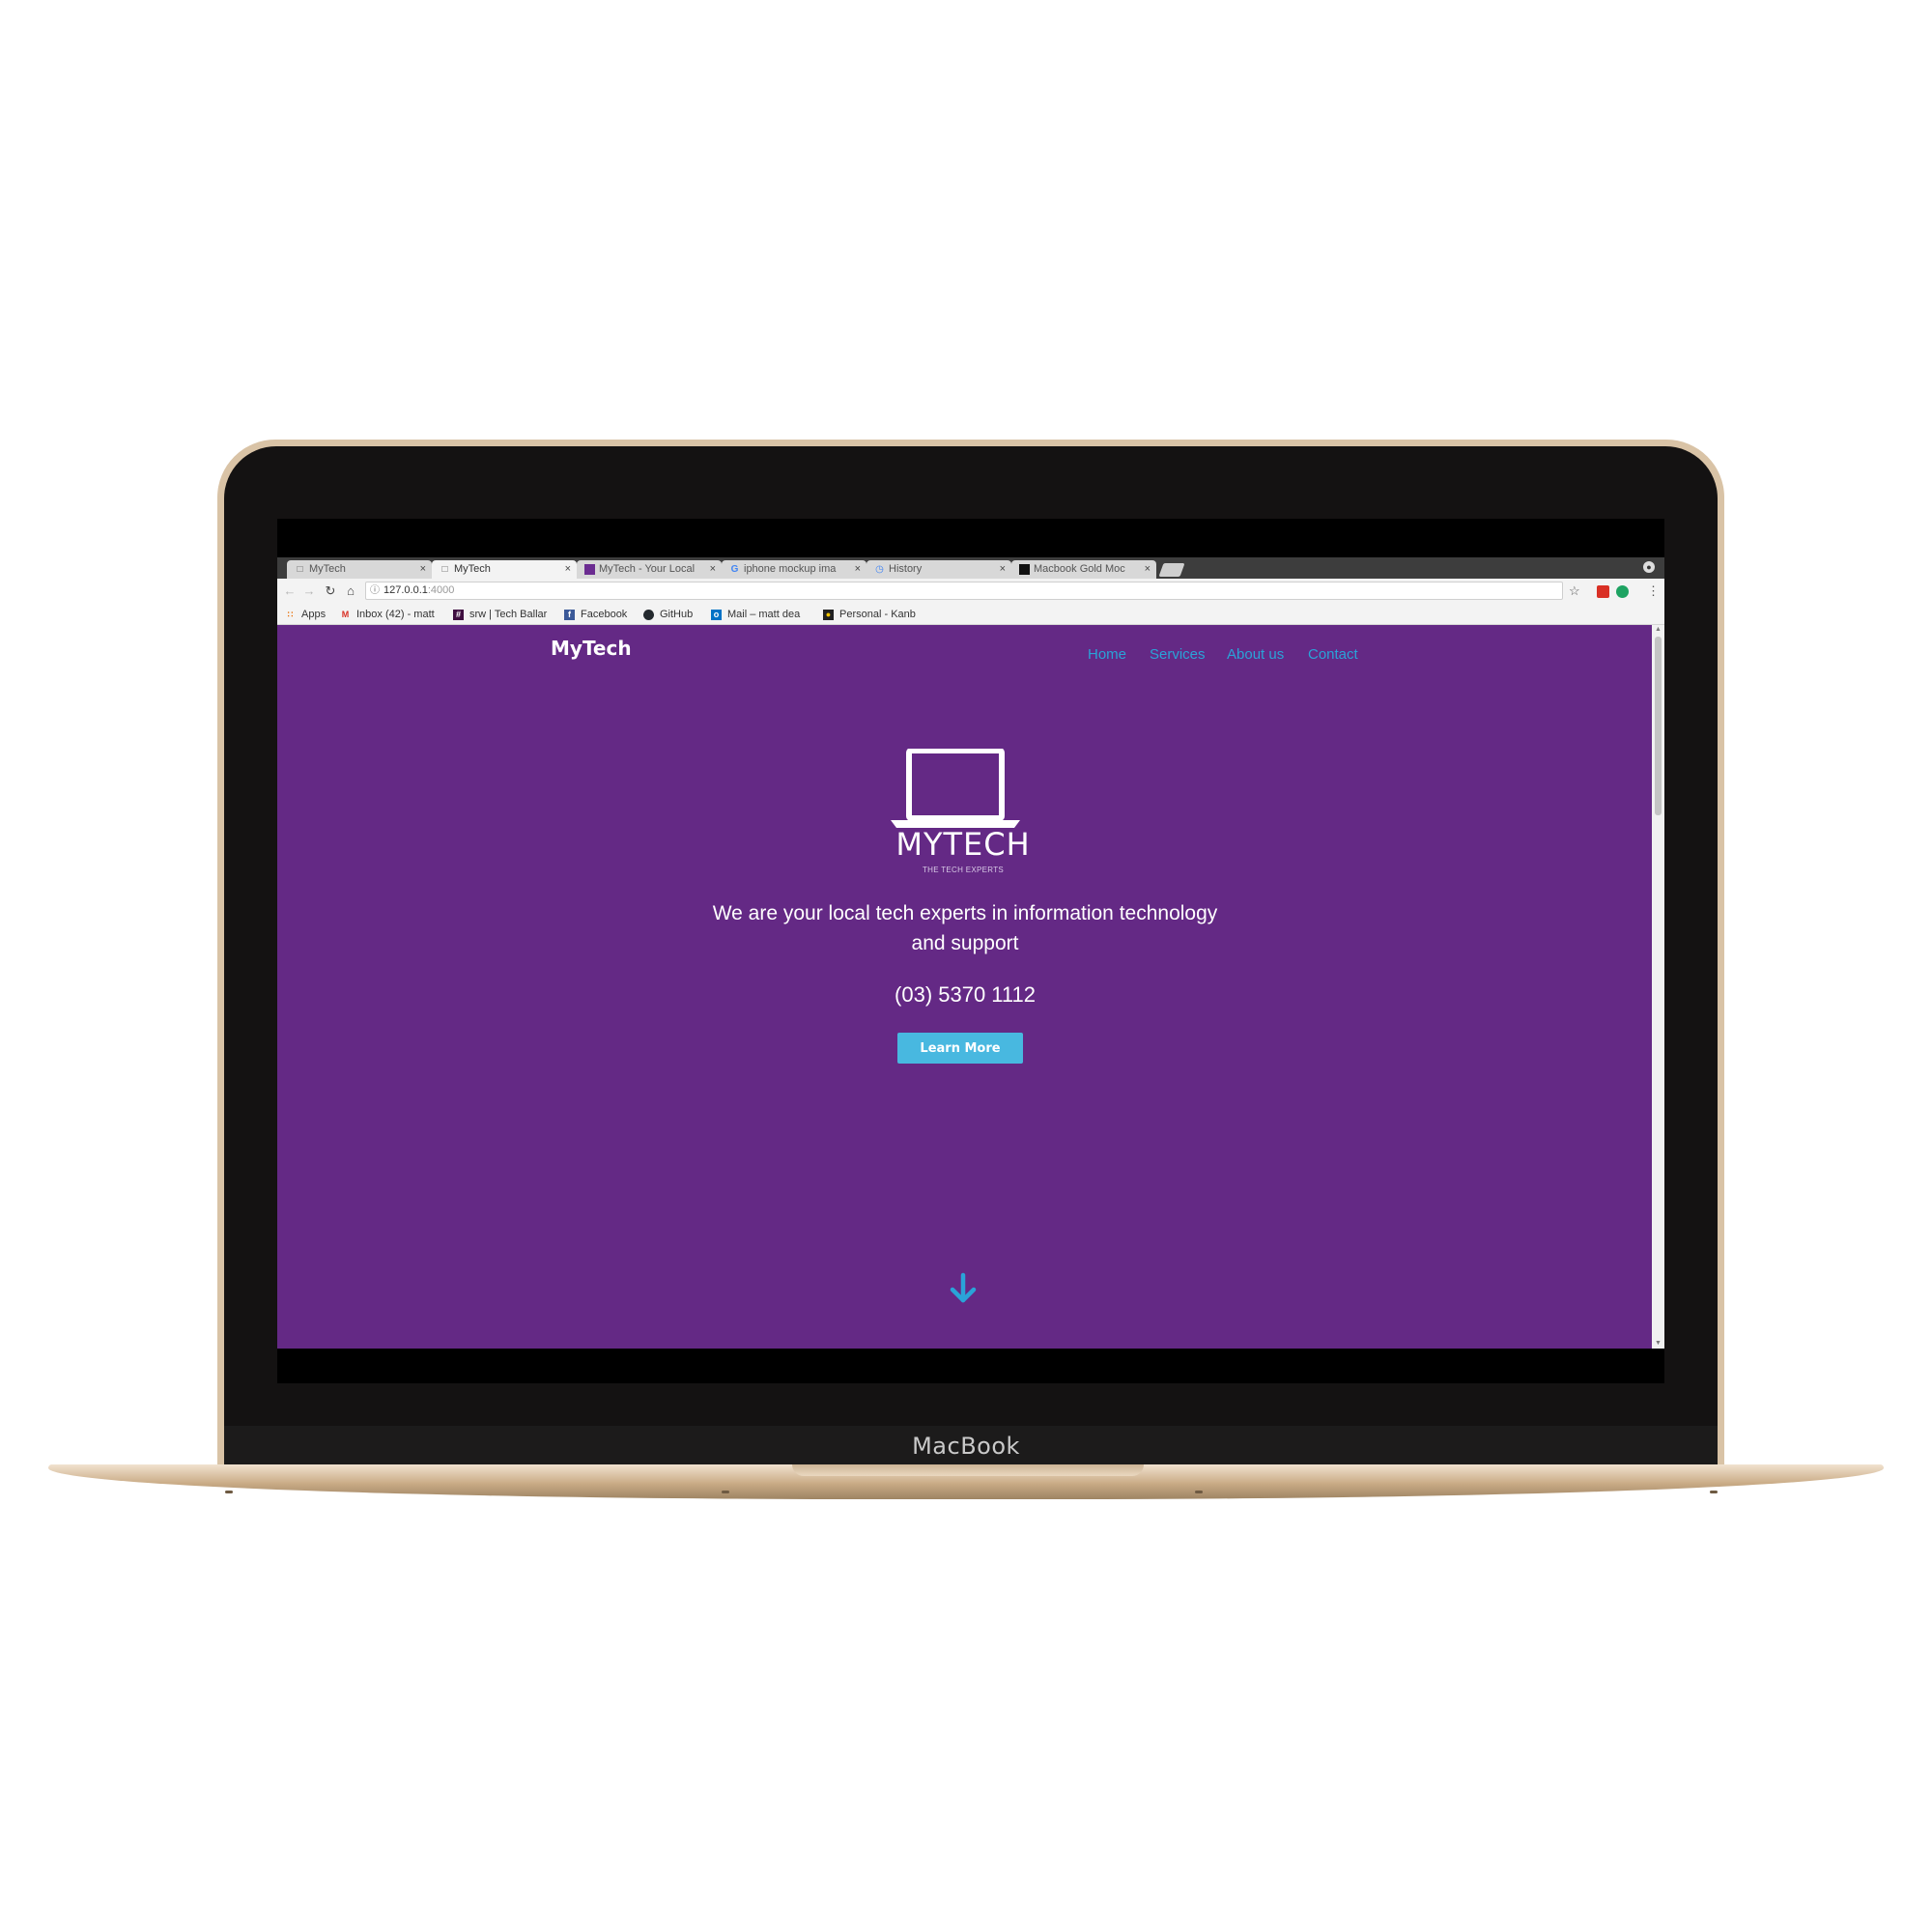 The height and width of the screenshot is (1932, 1932). I want to click on facebook-icon: f, so click(569, 614).